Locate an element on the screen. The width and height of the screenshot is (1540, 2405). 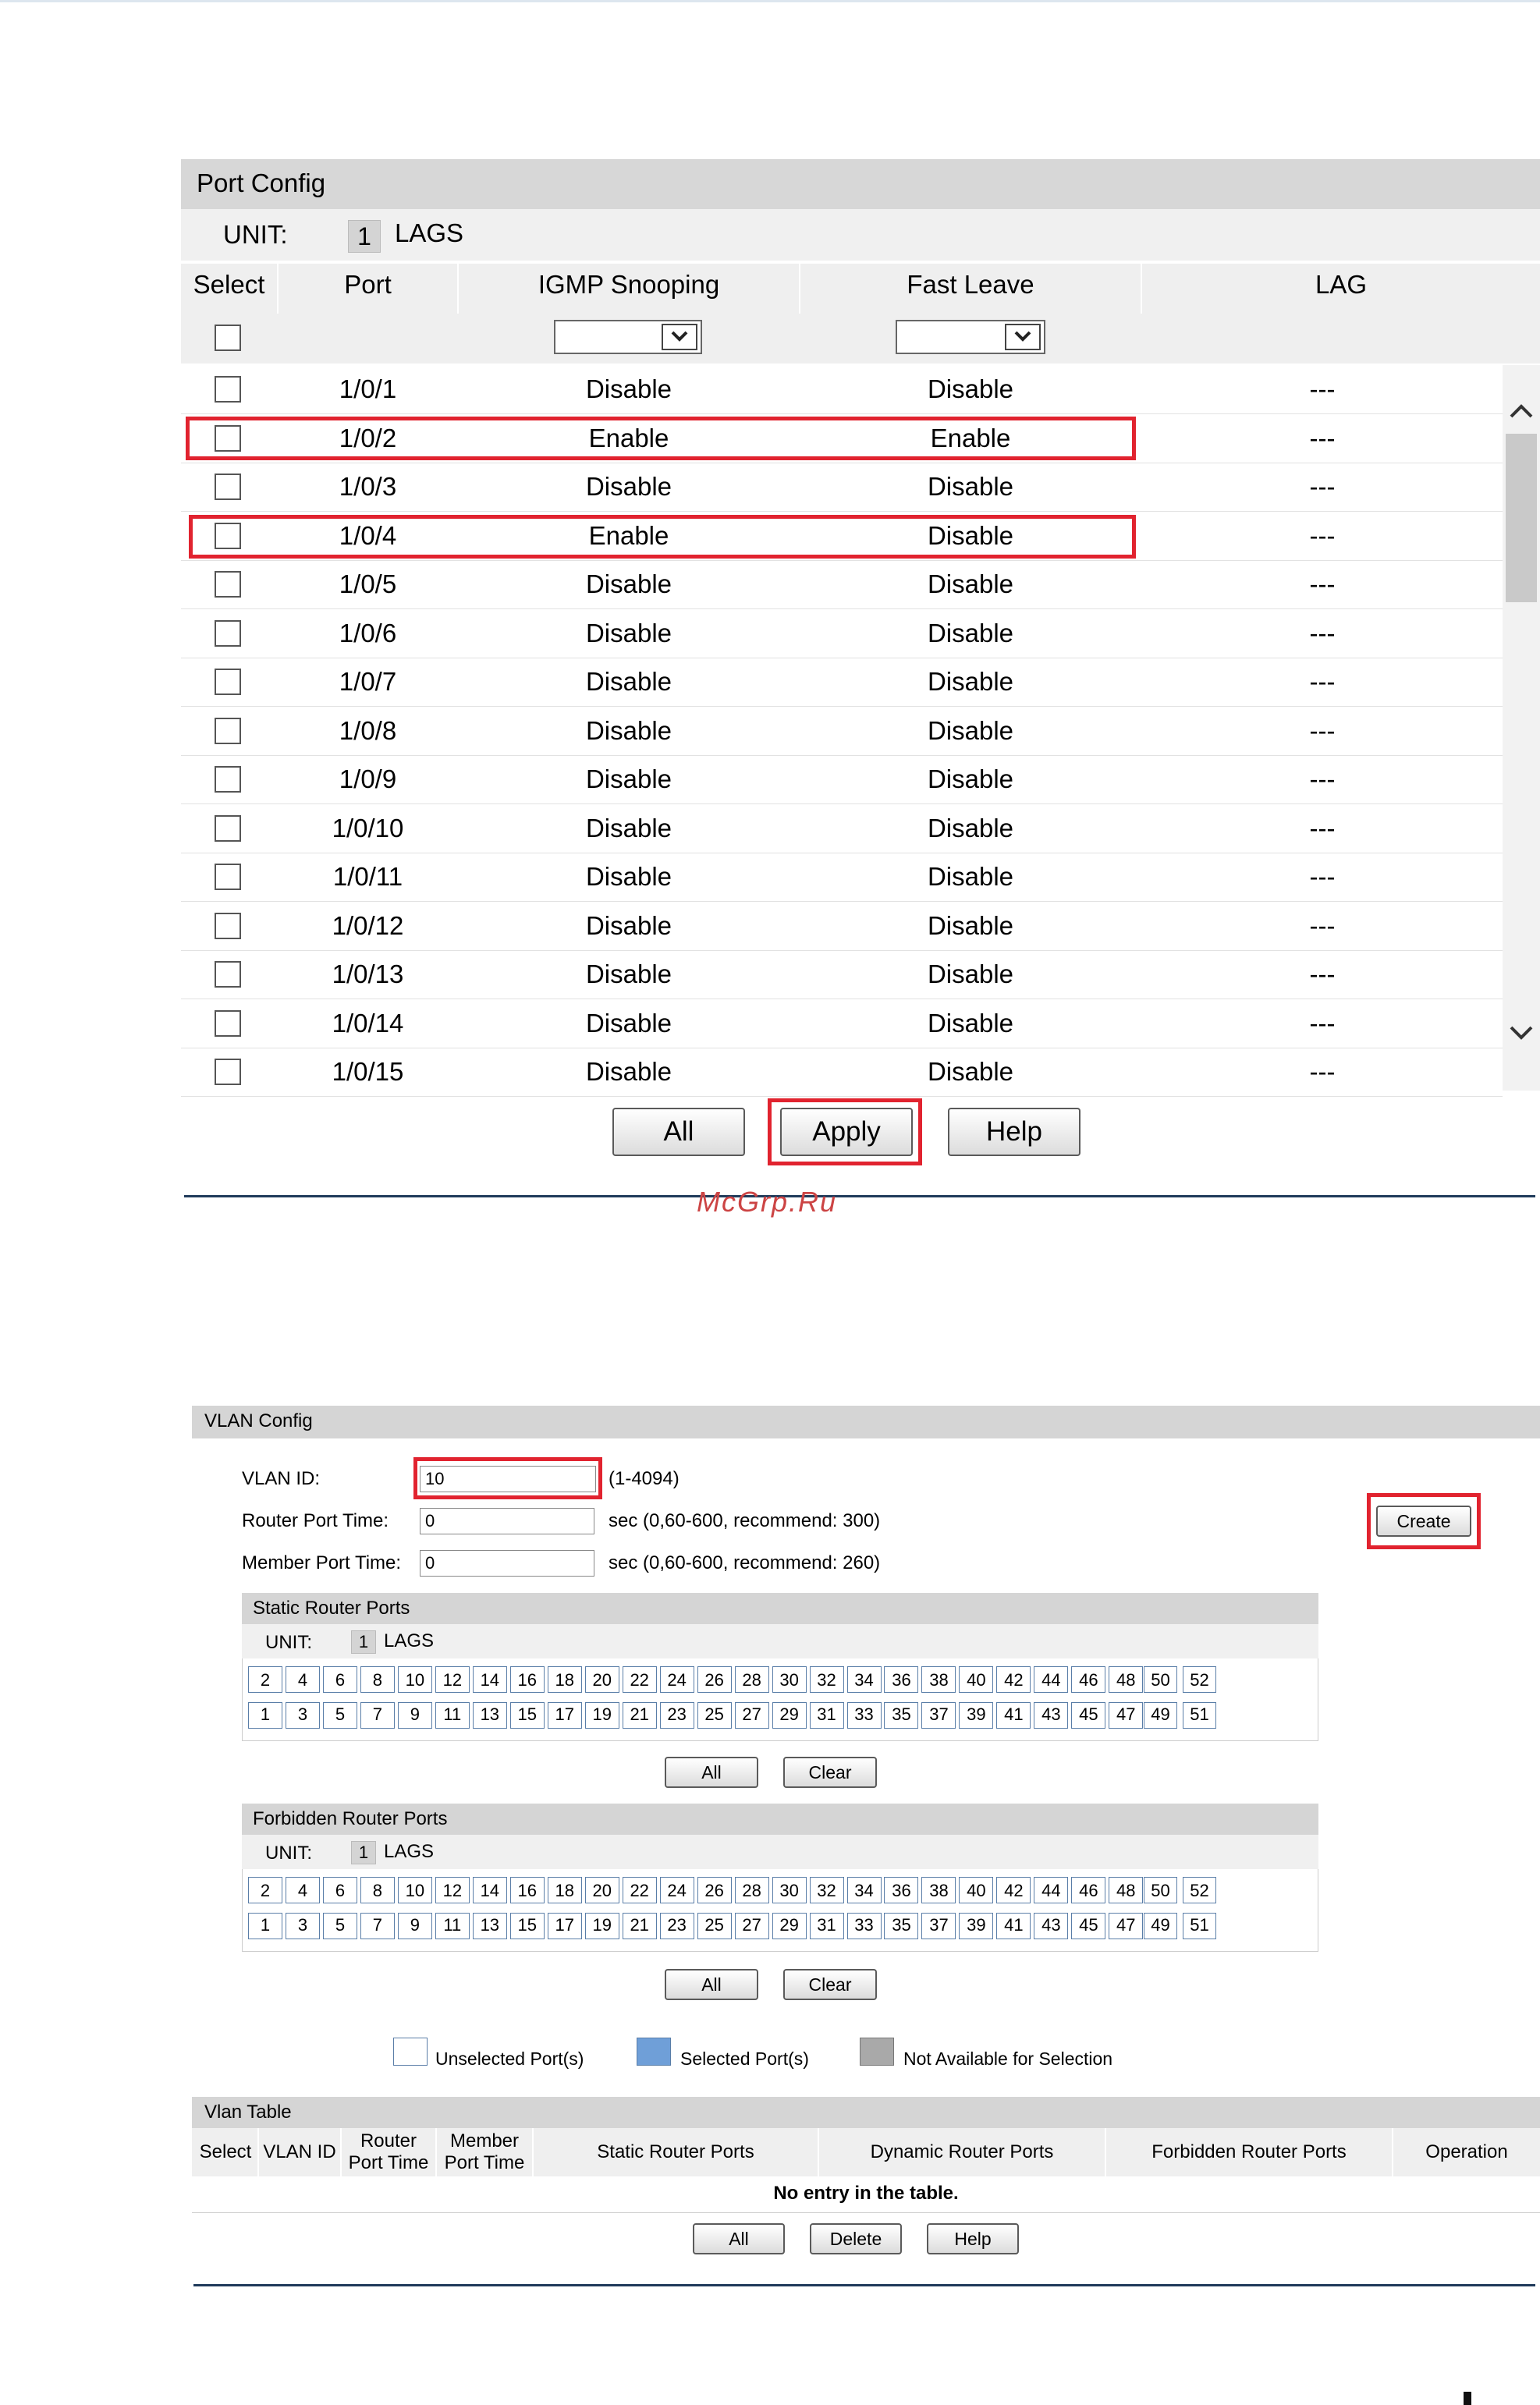
igmp-snooping-select is located at coordinates (628, 337).